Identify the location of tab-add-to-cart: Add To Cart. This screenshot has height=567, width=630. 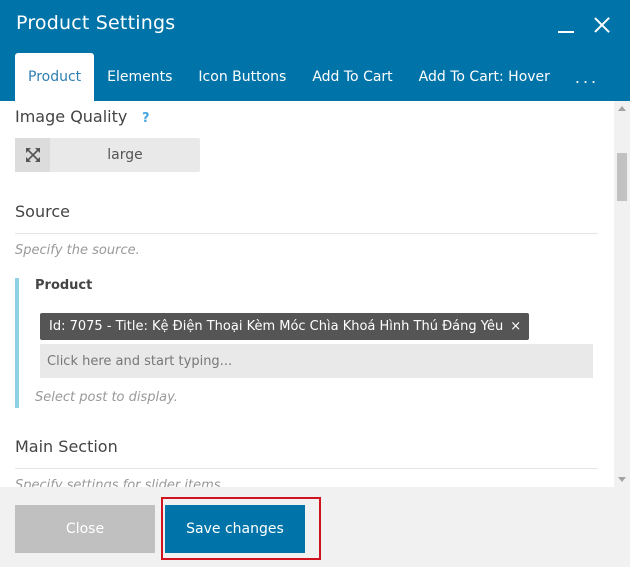
(352, 77).